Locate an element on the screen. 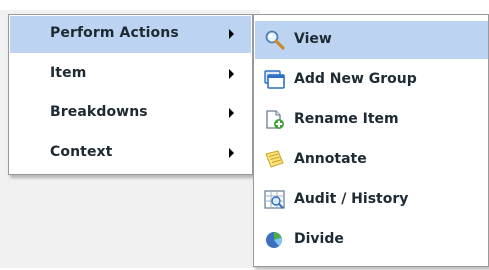 The width and height of the screenshot is (489, 270). submenu-item-label: Add New Group is located at coordinates (355, 79).